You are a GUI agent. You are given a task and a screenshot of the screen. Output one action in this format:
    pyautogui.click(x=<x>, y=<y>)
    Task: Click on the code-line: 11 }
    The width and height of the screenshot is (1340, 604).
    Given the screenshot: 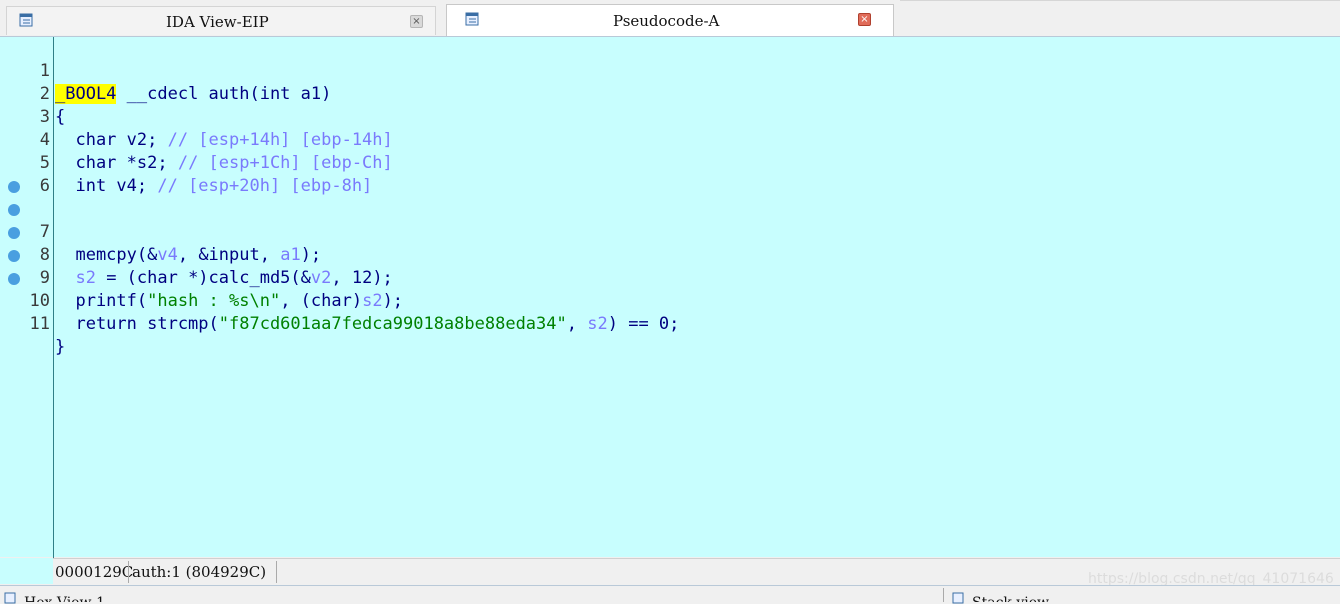 What is the action you would take?
    pyautogui.click(x=670, y=312)
    